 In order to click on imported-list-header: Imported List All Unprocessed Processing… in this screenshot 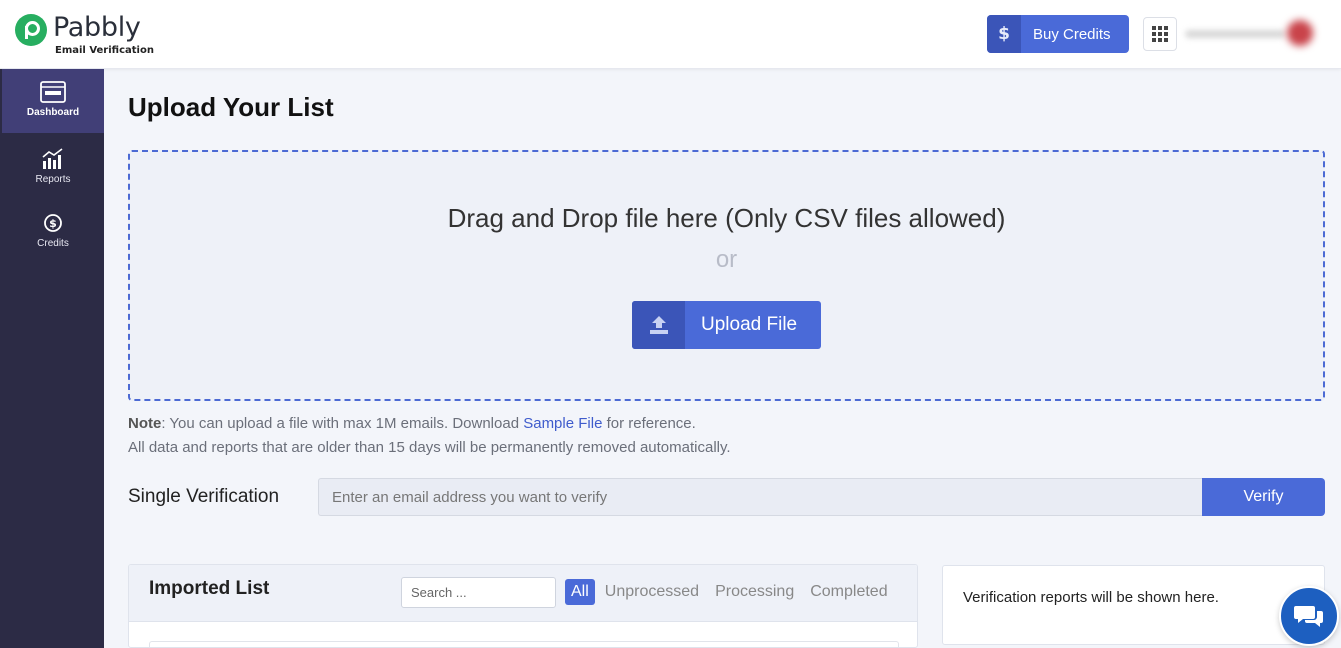, I will do `click(523, 593)`.